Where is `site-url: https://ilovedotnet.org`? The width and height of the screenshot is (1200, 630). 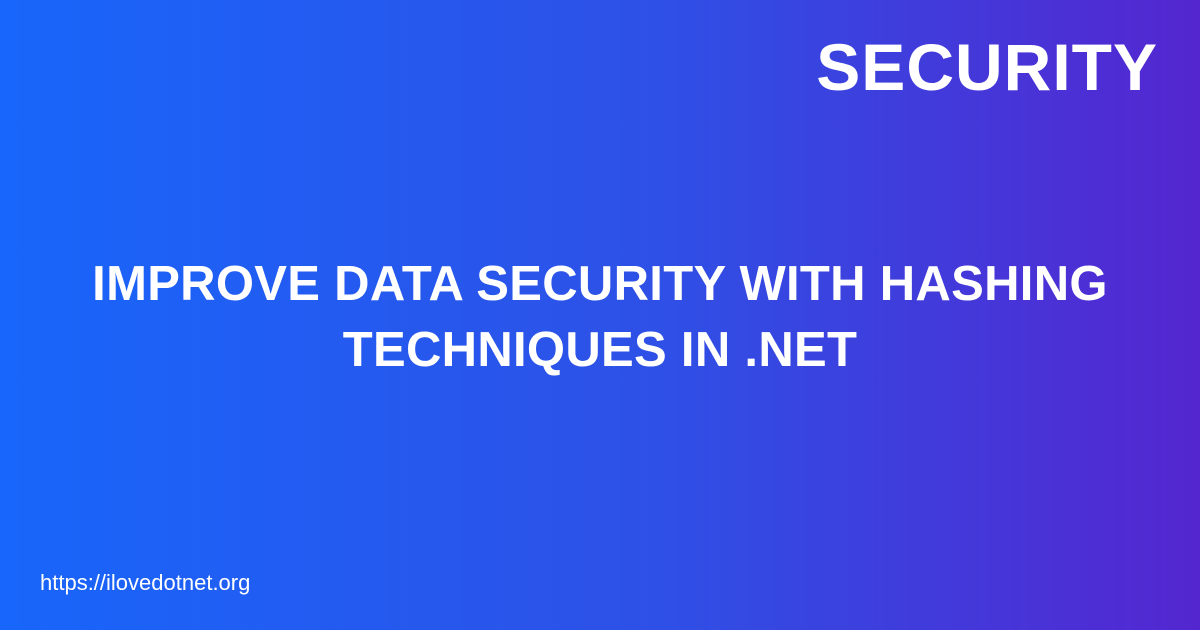 site-url: https://ilovedotnet.org is located at coordinates (145, 582).